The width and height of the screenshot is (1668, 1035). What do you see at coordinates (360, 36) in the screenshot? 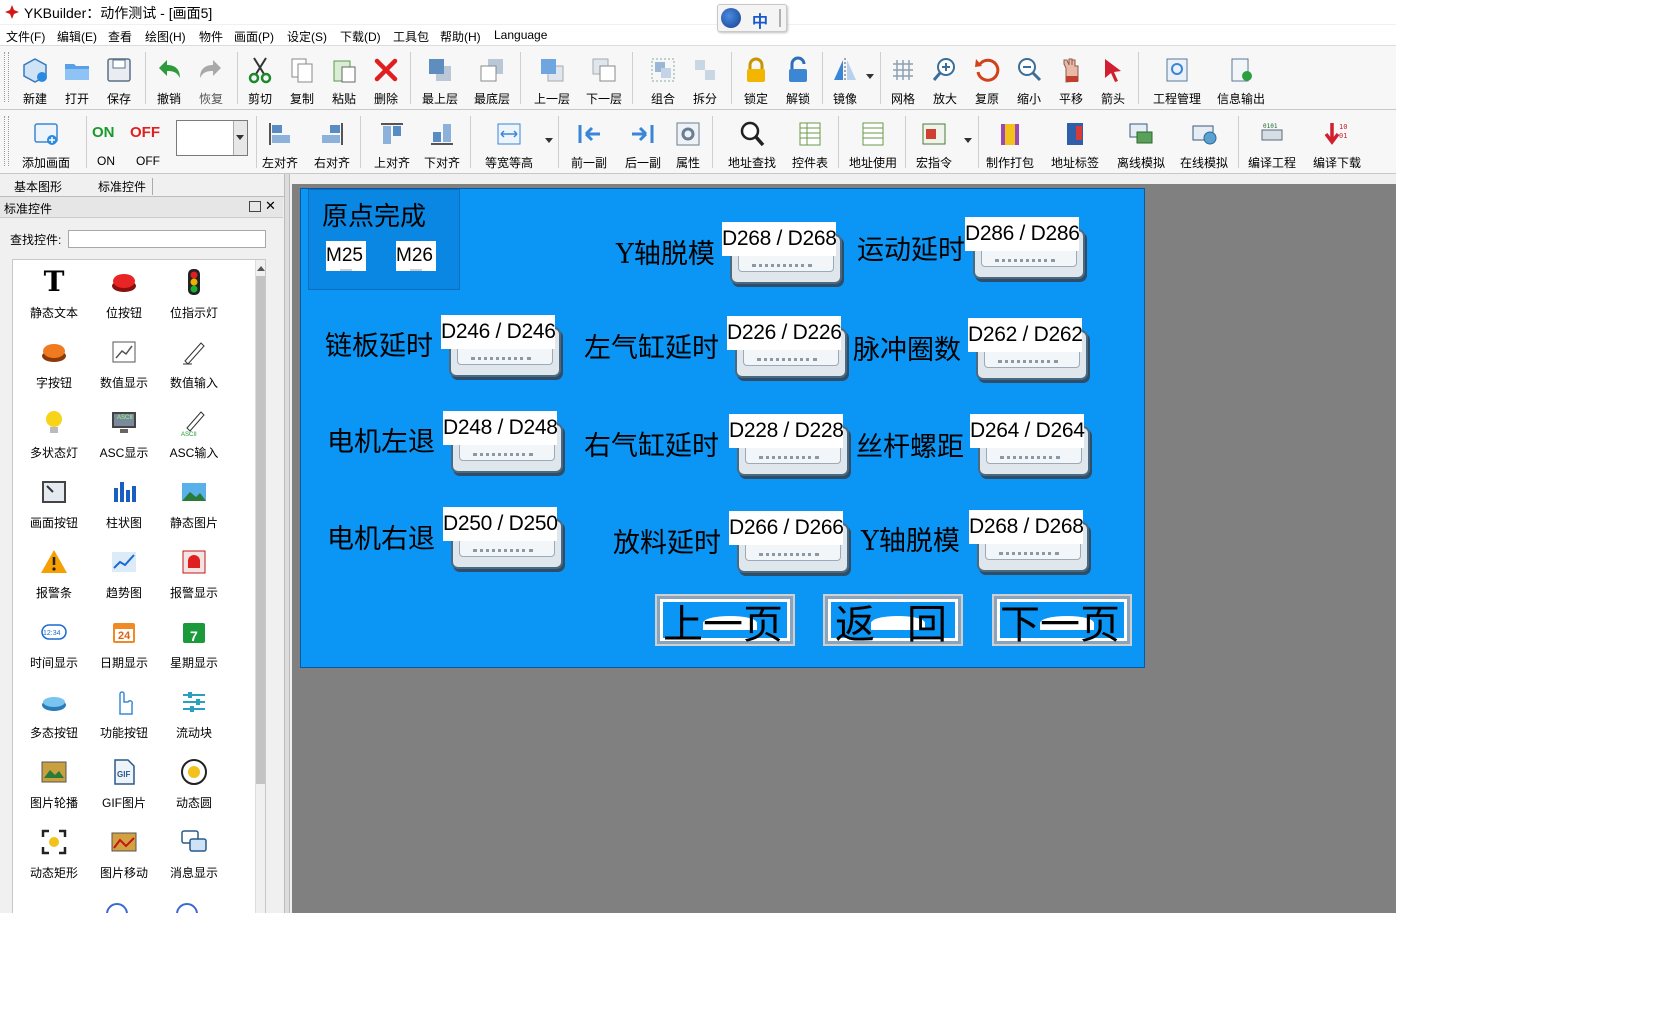
I see `menu-download: 下载(D)` at bounding box center [360, 36].